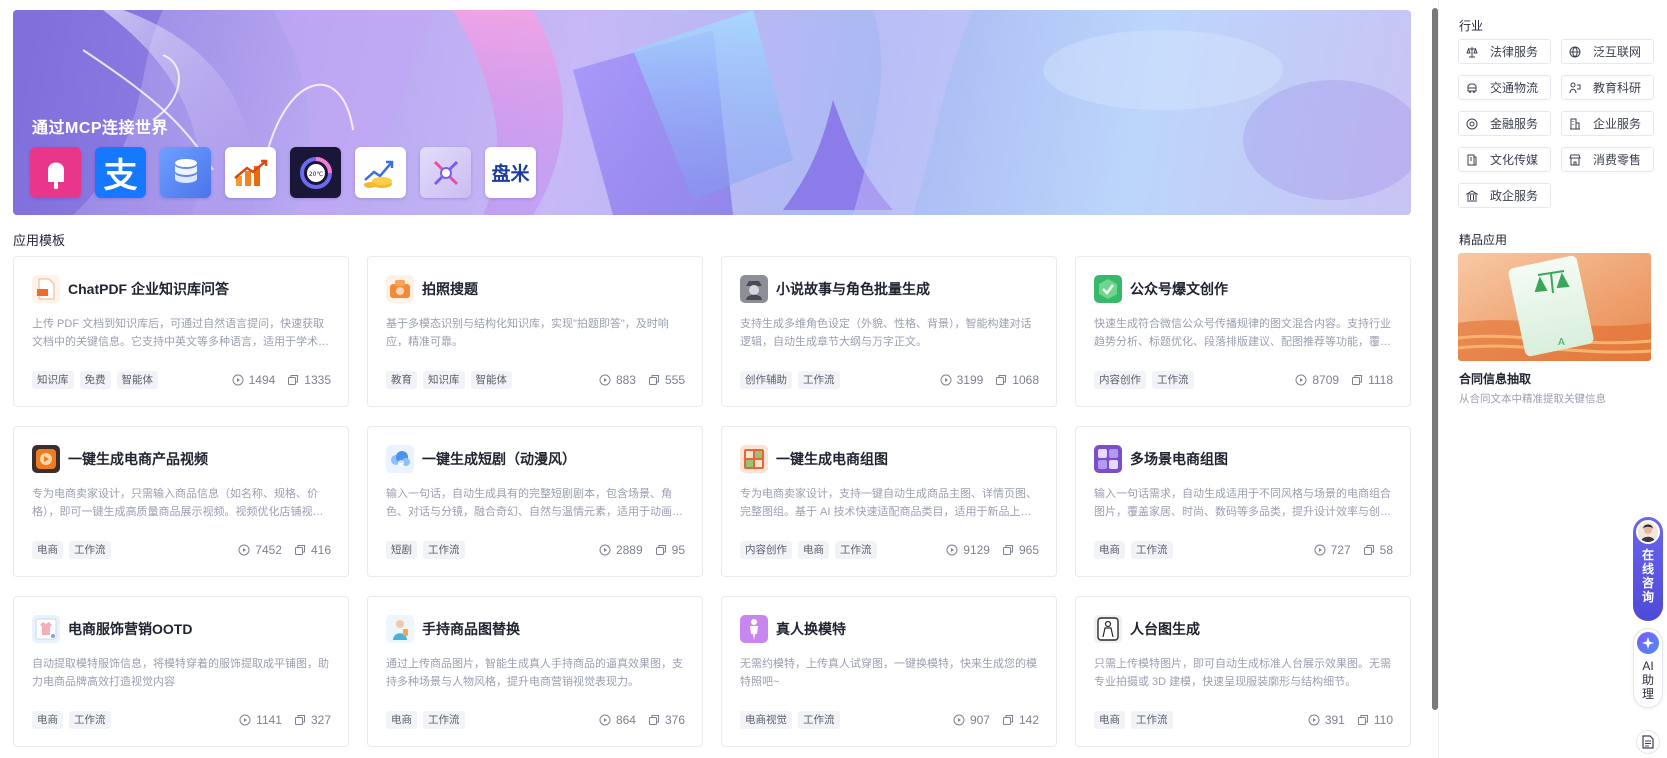 The width and height of the screenshot is (1667, 758). Describe the element at coordinates (1514, 52) in the screenshot. I see `industry-label: 法律服务` at that location.